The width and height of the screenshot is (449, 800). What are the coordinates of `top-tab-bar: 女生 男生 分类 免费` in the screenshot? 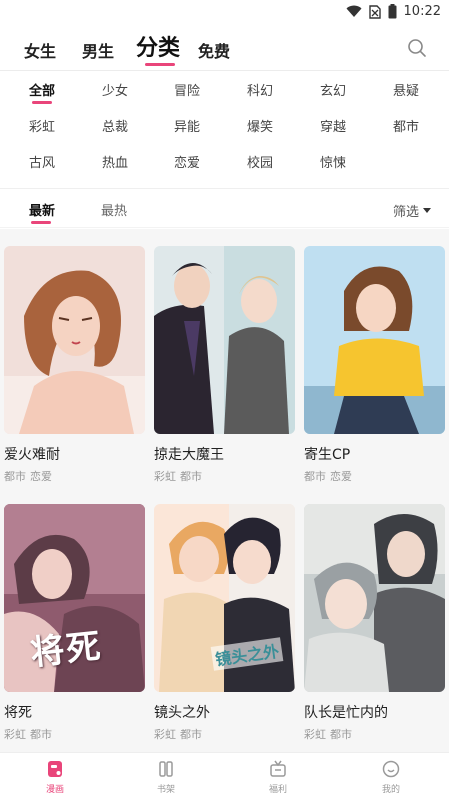 It's located at (224, 48).